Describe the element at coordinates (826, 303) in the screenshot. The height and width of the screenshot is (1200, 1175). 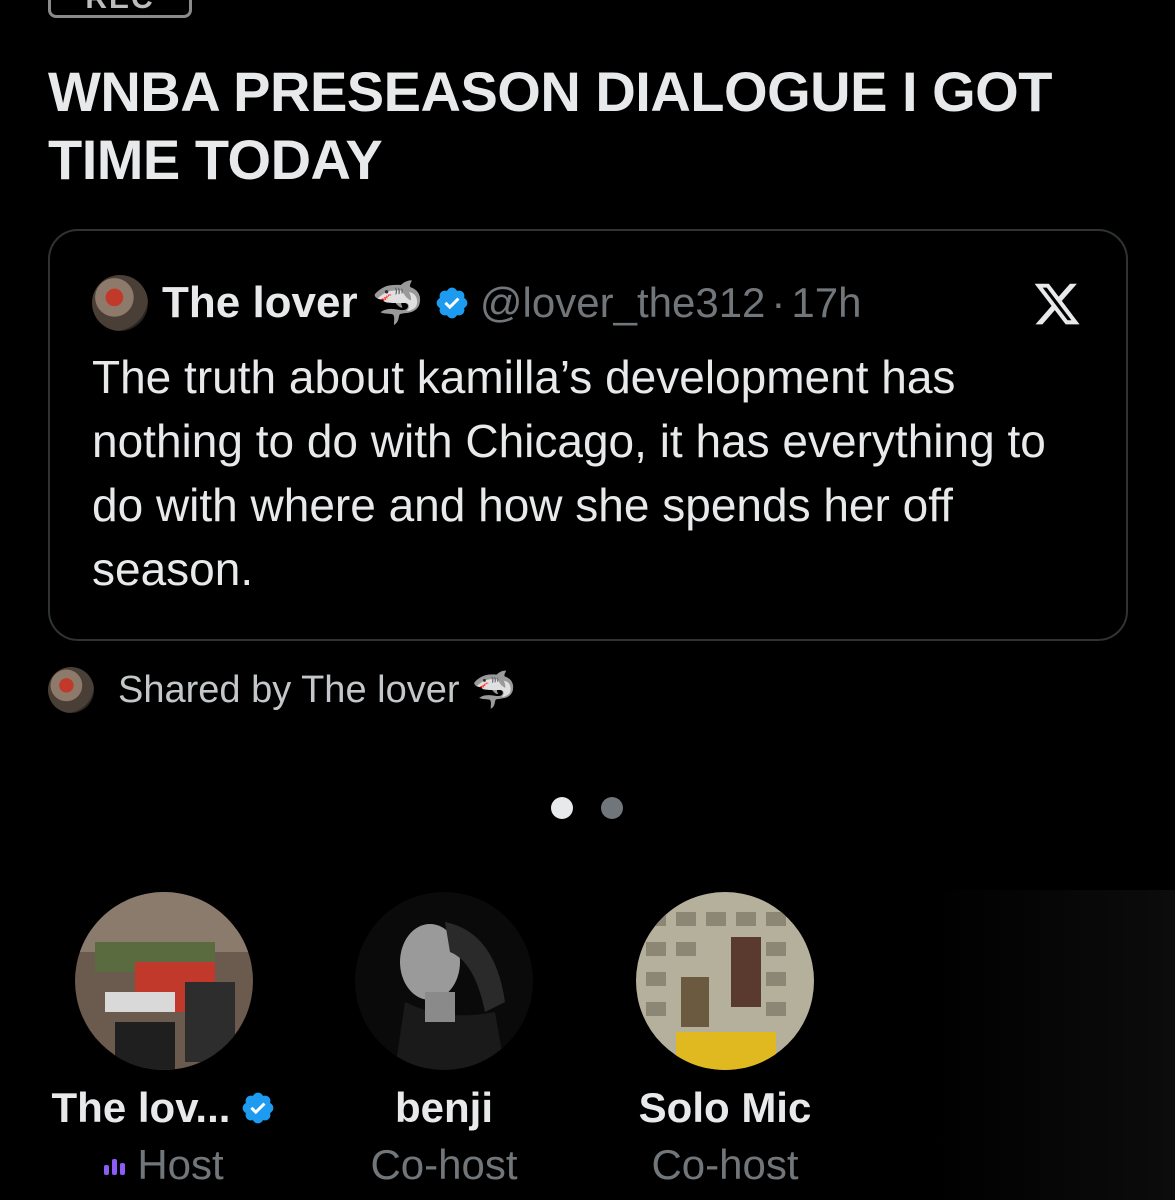
I see `tweet-timestamp: 17h` at that location.